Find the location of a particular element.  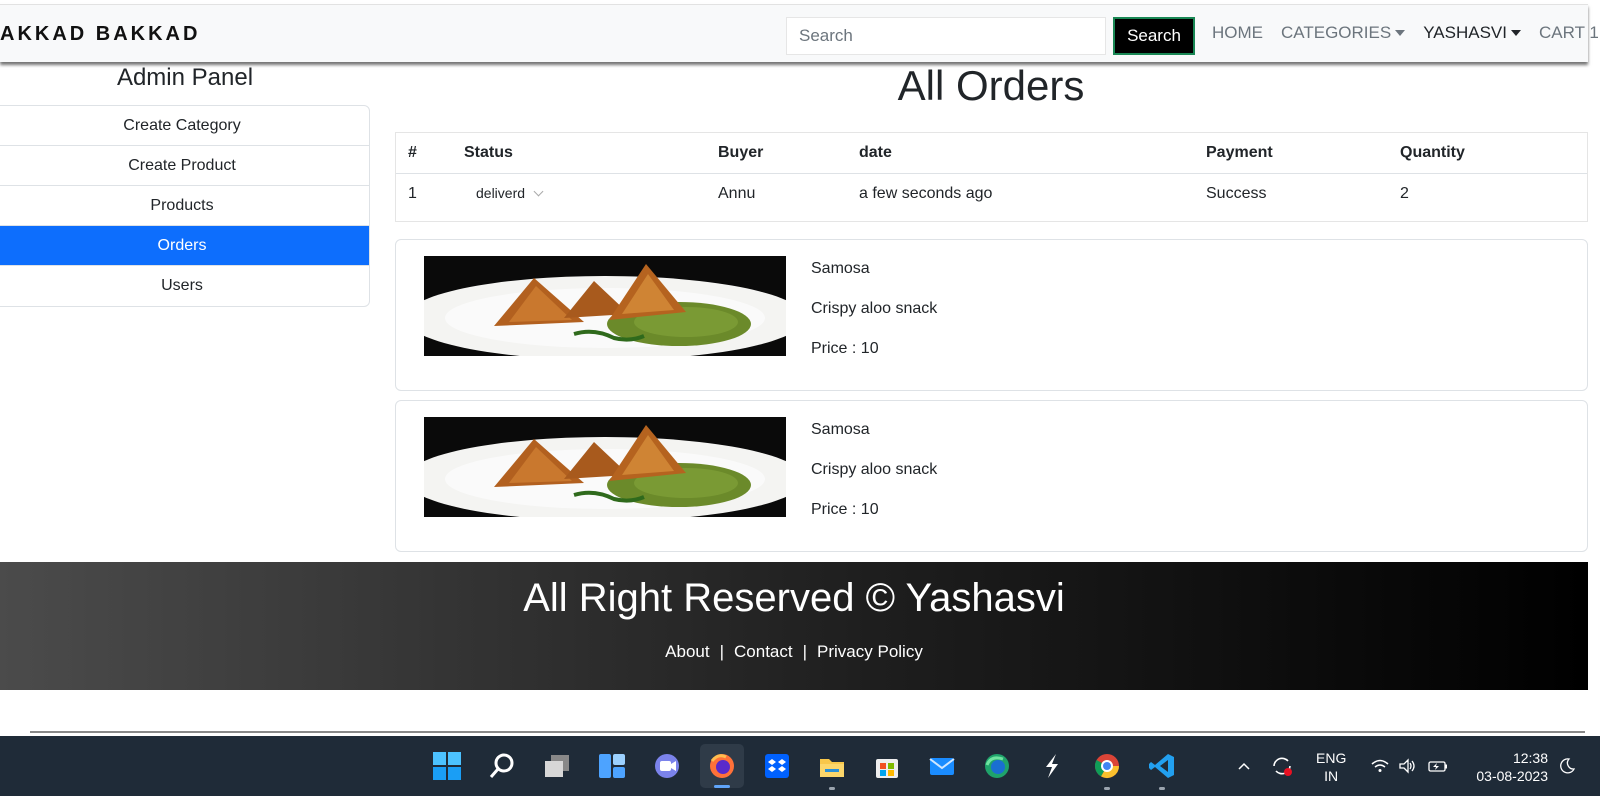

nav-home-label: HOME is located at coordinates (1237, 32).